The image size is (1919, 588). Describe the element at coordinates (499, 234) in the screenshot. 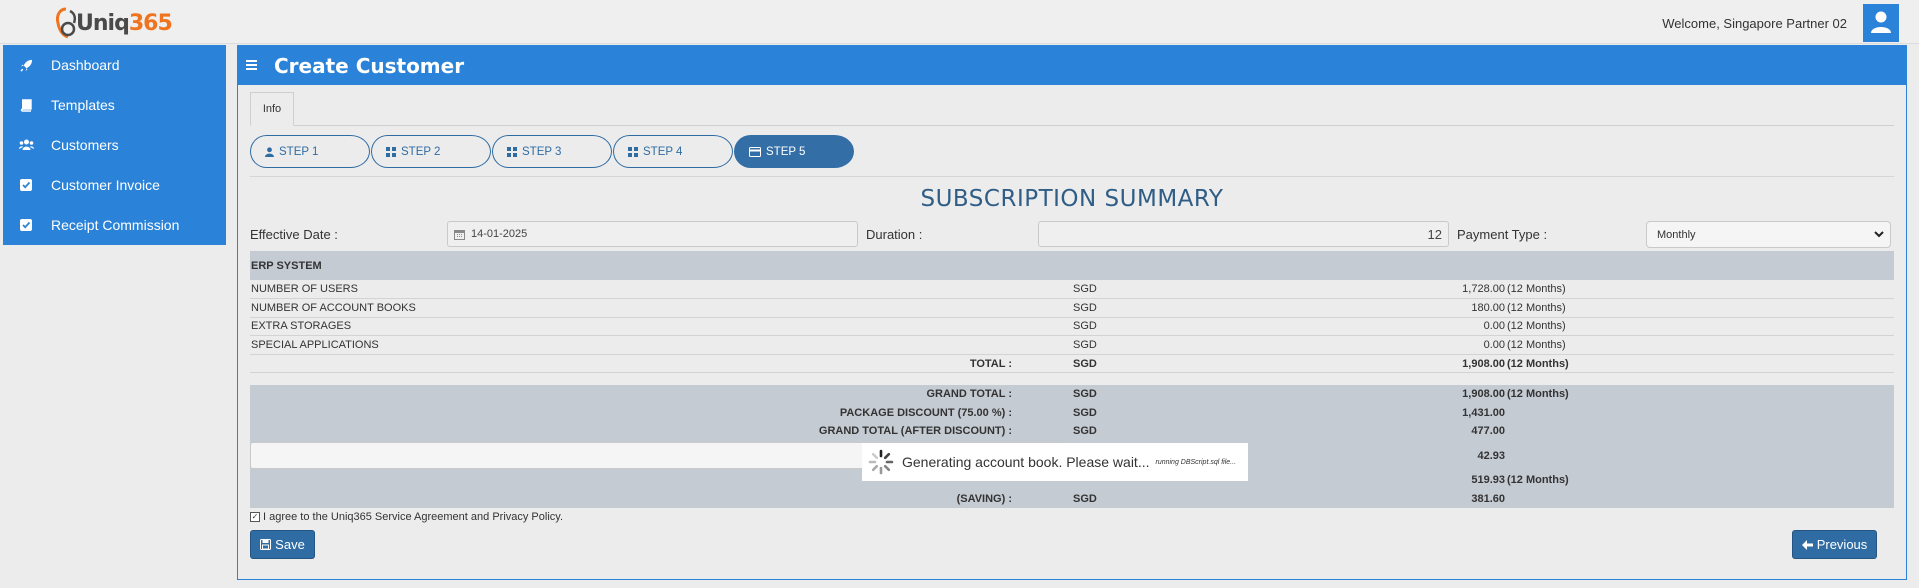

I see `effective-date-value: 14-01-2025` at that location.